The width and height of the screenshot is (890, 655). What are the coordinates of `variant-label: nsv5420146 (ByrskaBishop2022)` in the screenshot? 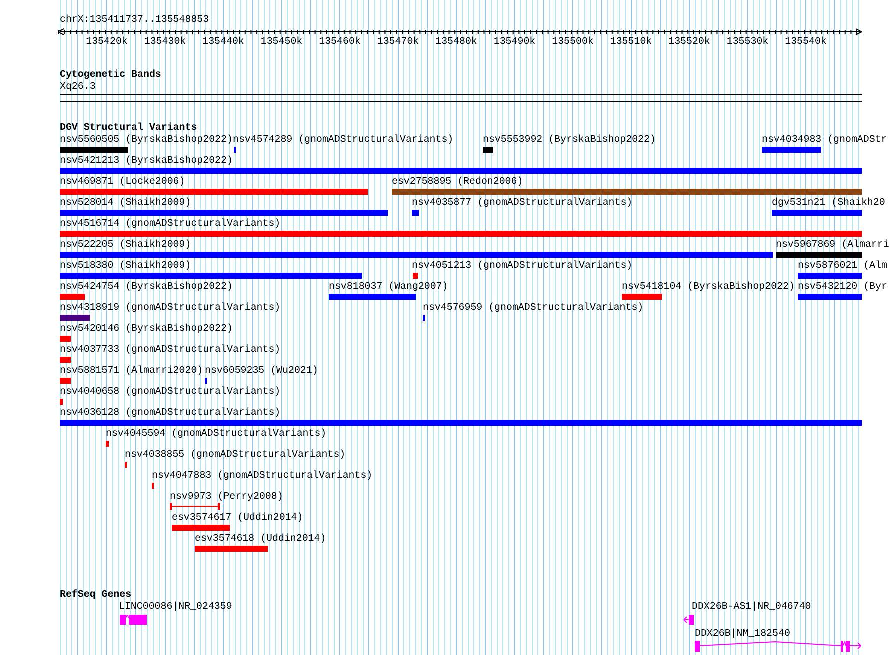 It's located at (146, 329).